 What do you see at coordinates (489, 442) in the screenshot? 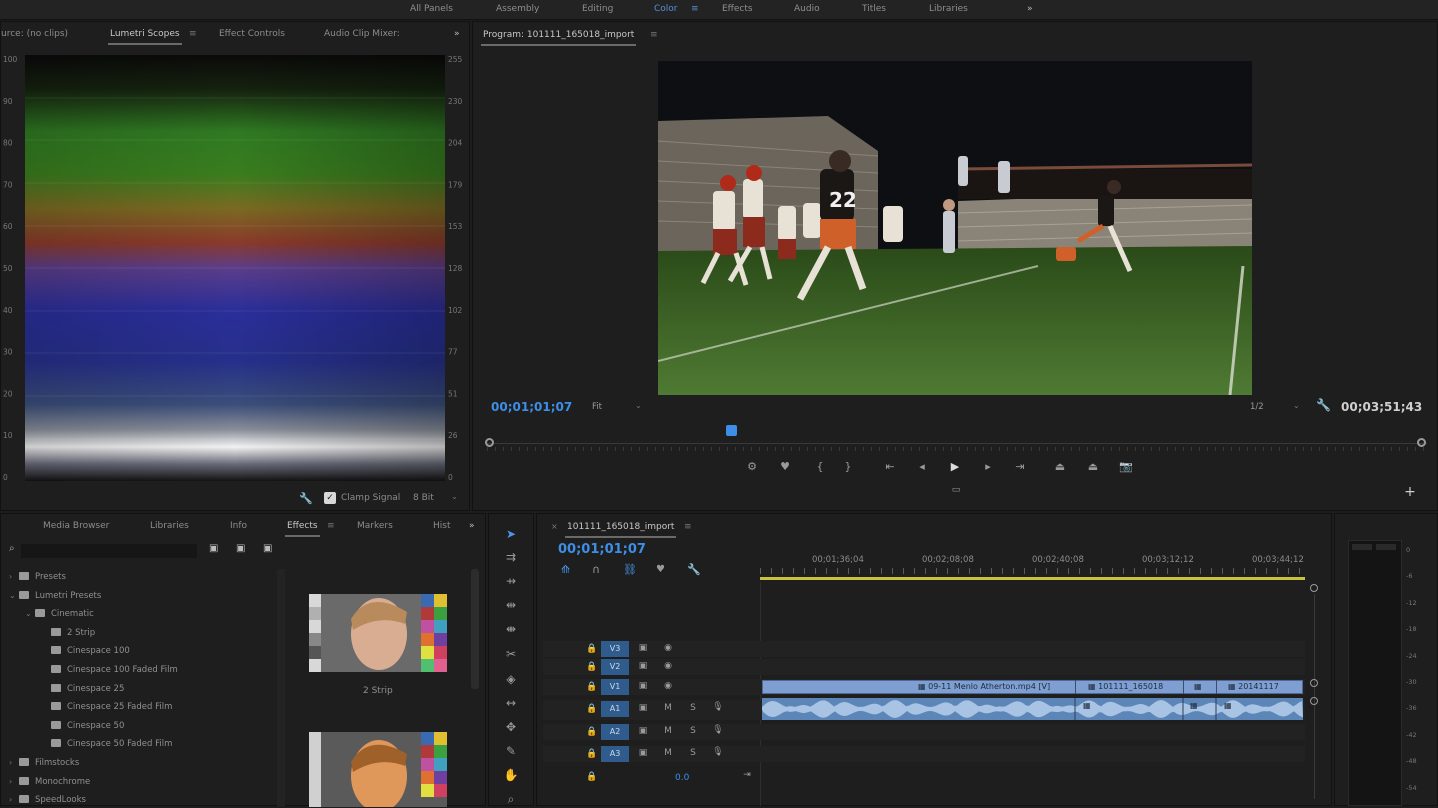
I see `scrubber-start-handle` at bounding box center [489, 442].